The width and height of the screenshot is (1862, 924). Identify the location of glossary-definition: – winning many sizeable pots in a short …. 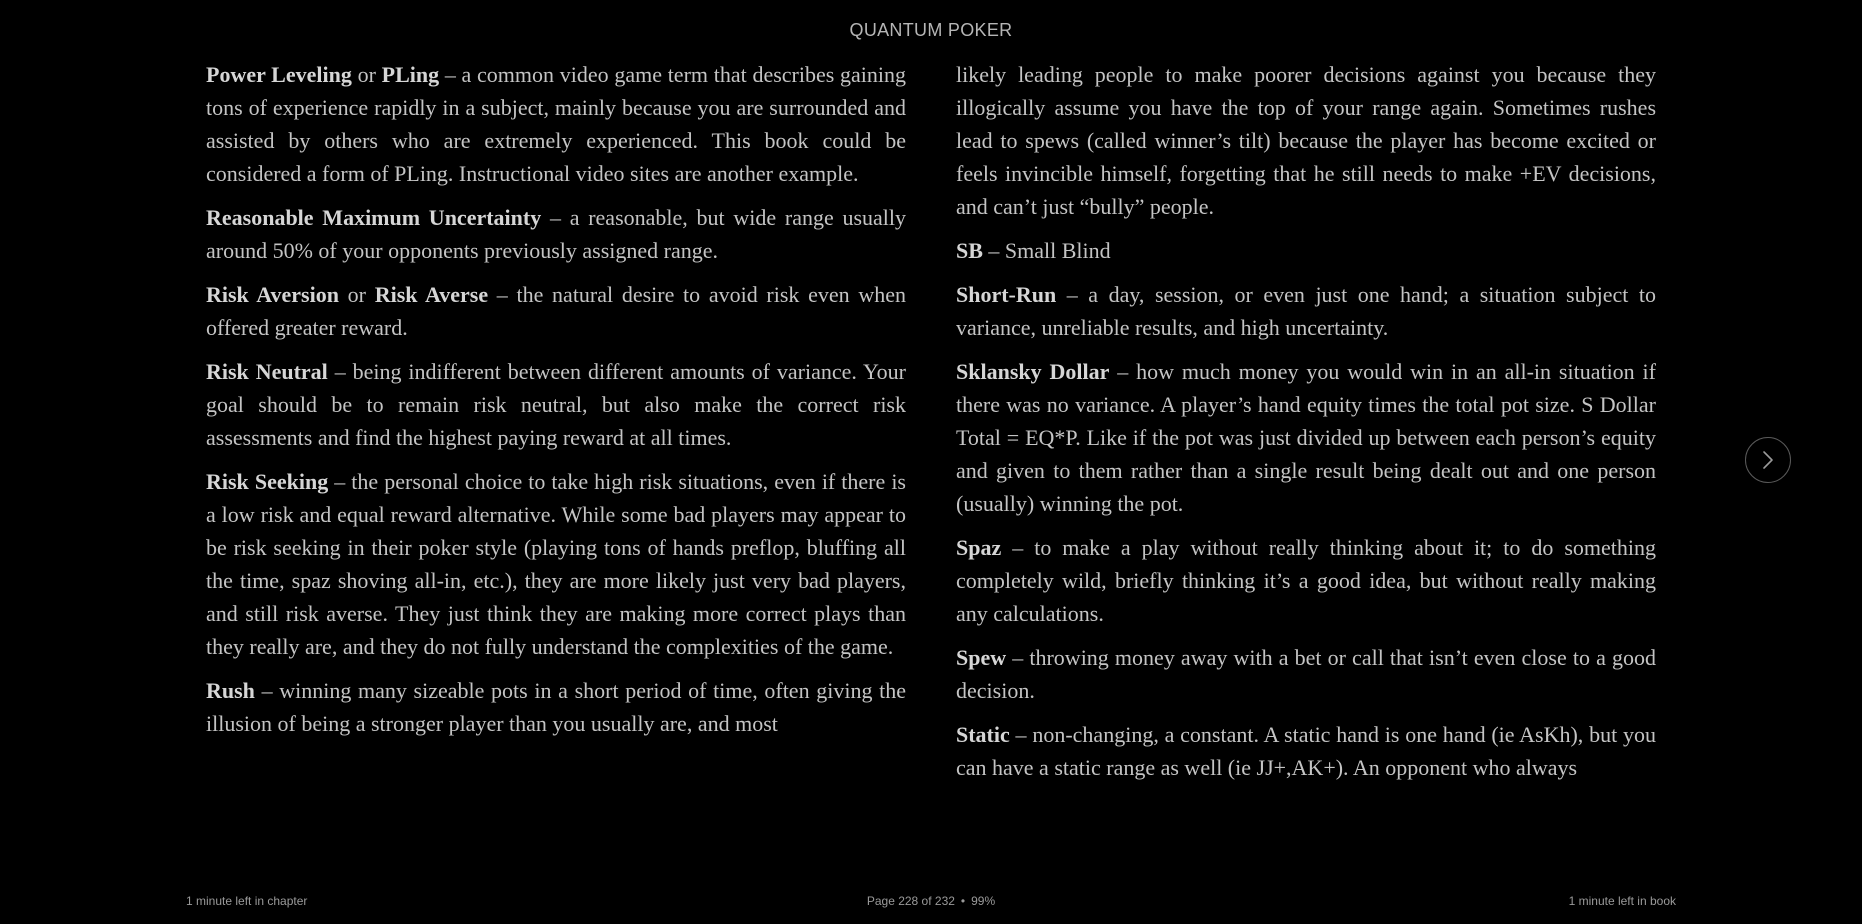
(556, 707).